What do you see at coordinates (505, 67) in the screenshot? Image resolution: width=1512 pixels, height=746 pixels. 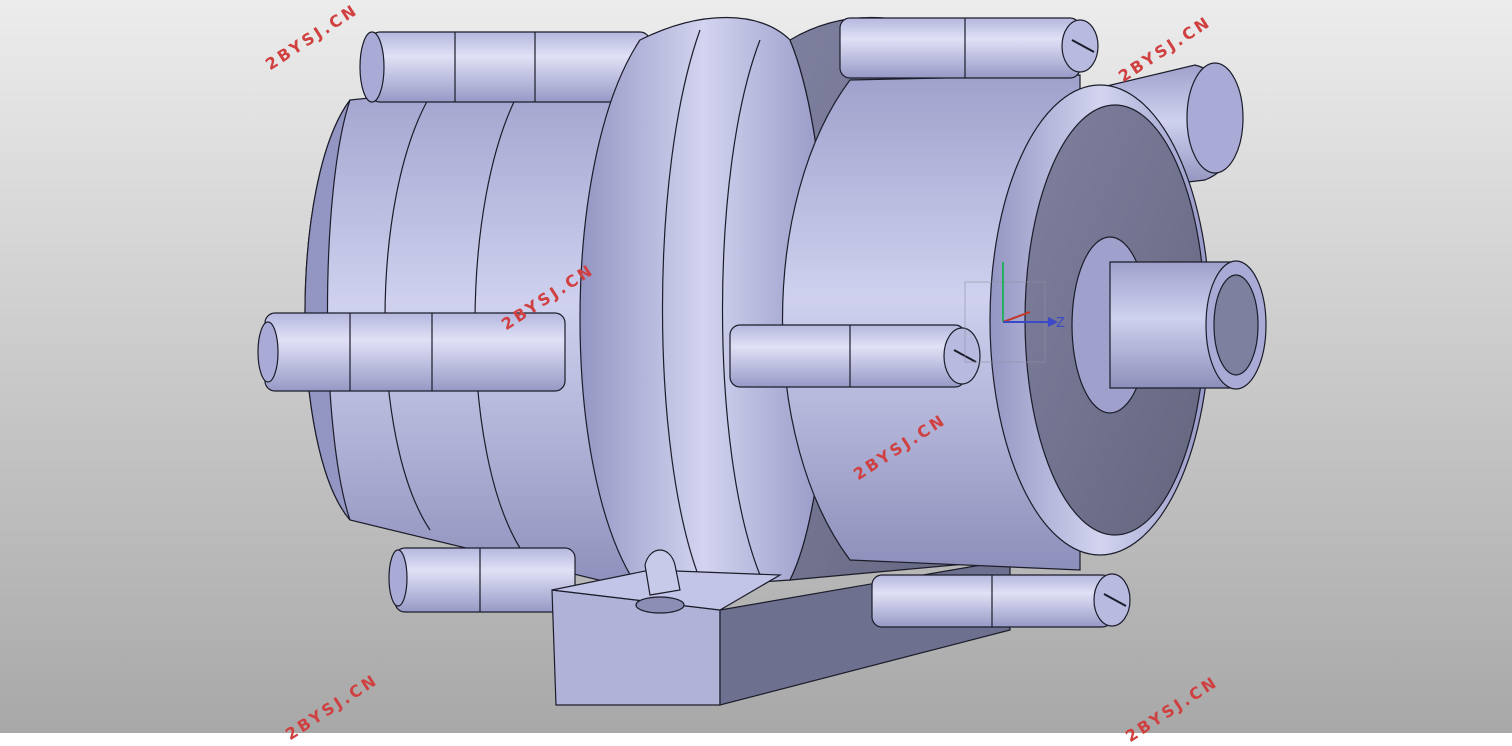 I see `rear-bolt-top` at bounding box center [505, 67].